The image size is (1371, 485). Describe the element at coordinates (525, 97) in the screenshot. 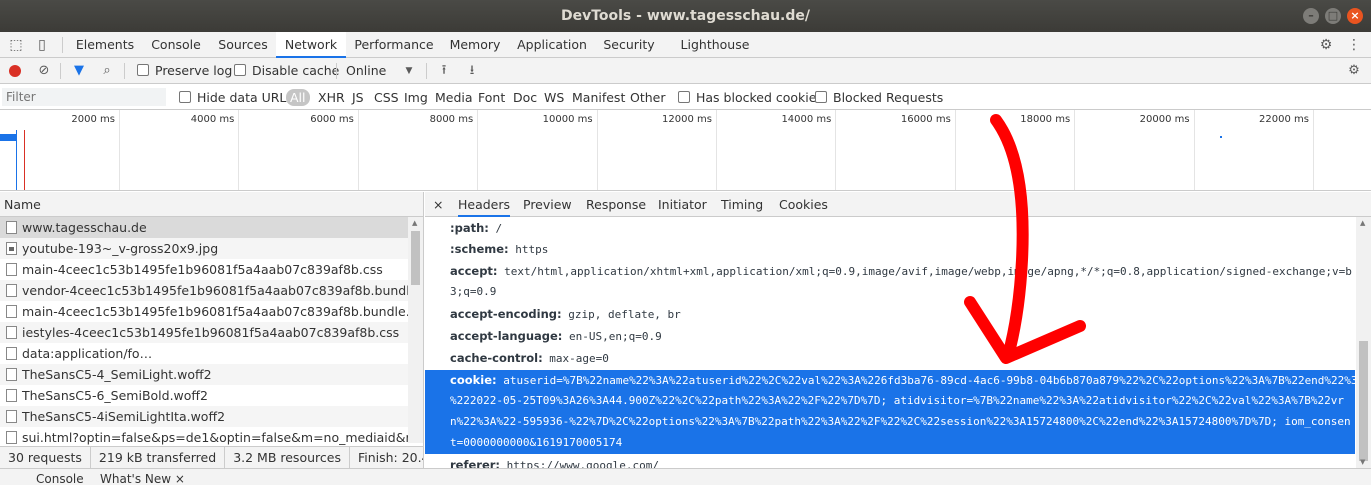

I see `filter-type-doc: Doc` at that location.